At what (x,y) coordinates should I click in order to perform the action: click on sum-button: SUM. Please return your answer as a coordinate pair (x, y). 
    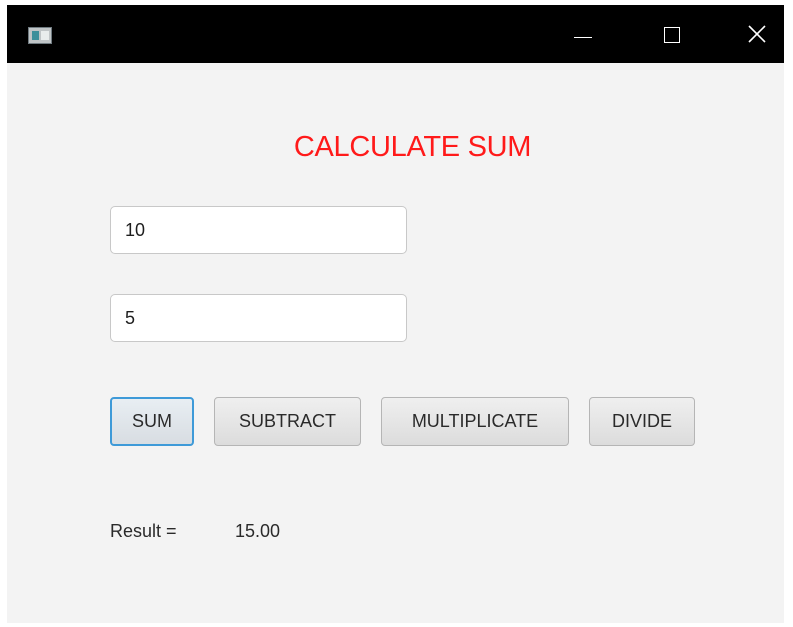
    Looking at the image, I should click on (152, 421).